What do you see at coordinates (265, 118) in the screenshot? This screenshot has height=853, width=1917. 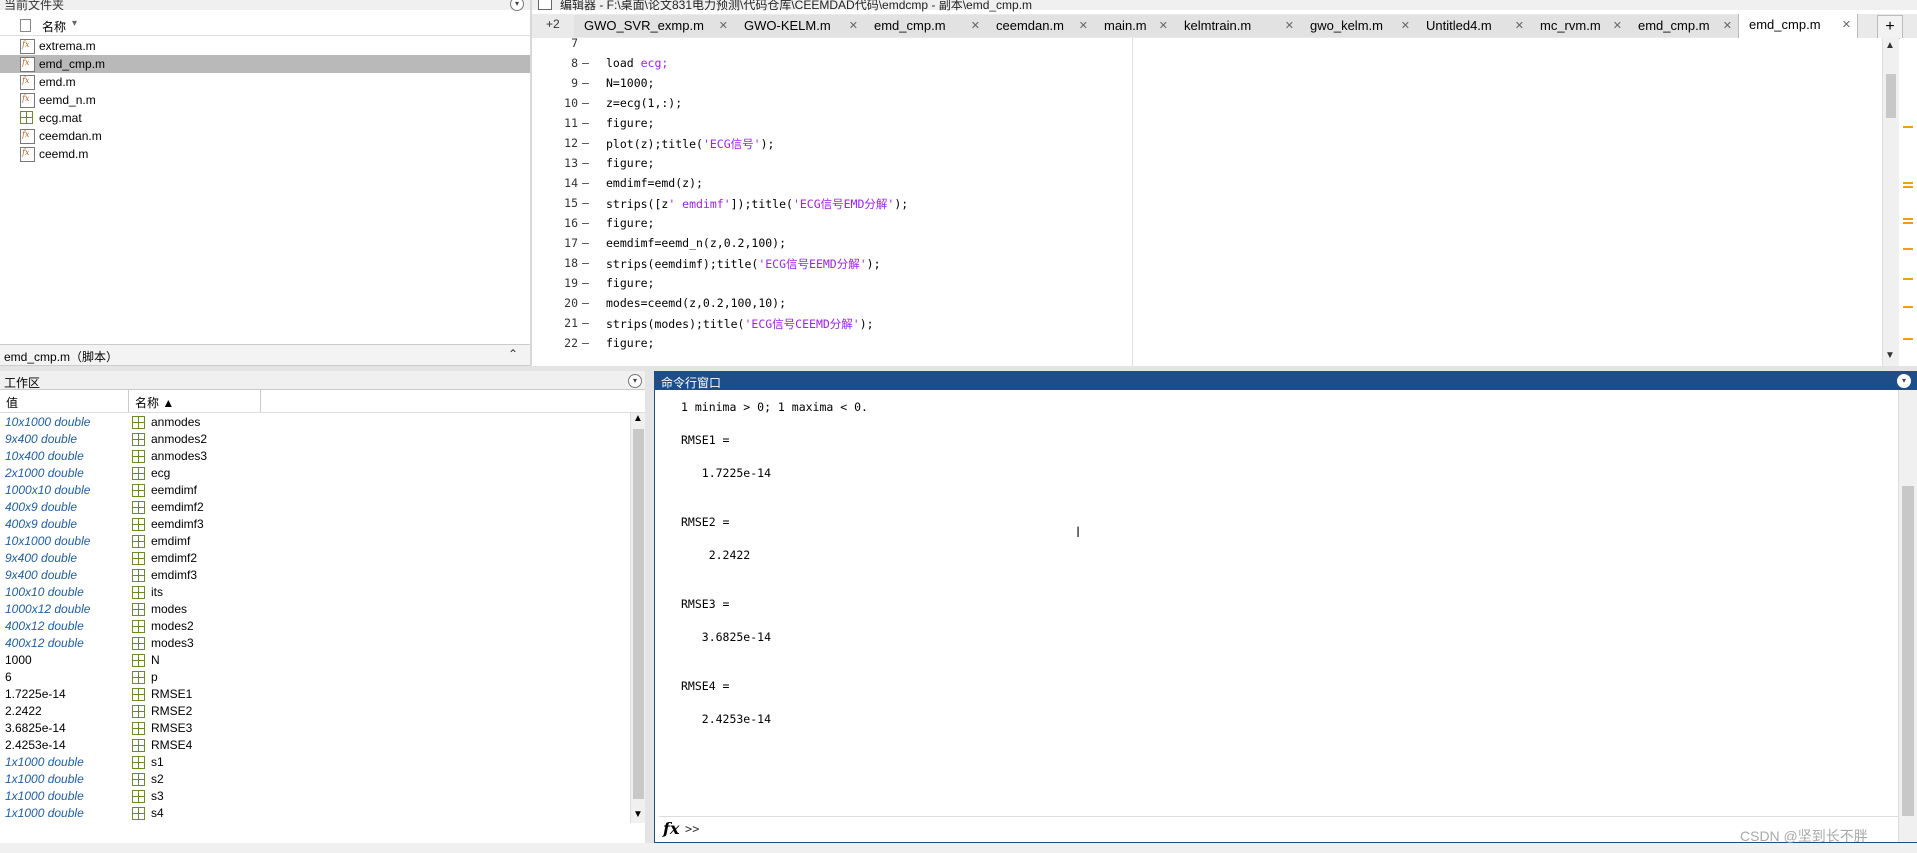 I see `file-row: ecg.mat` at bounding box center [265, 118].